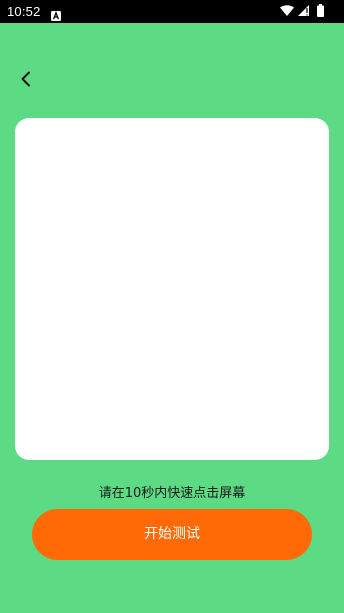 The width and height of the screenshot is (344, 613). Describe the element at coordinates (172, 11) in the screenshot. I see `status-bar: 10:52` at that location.